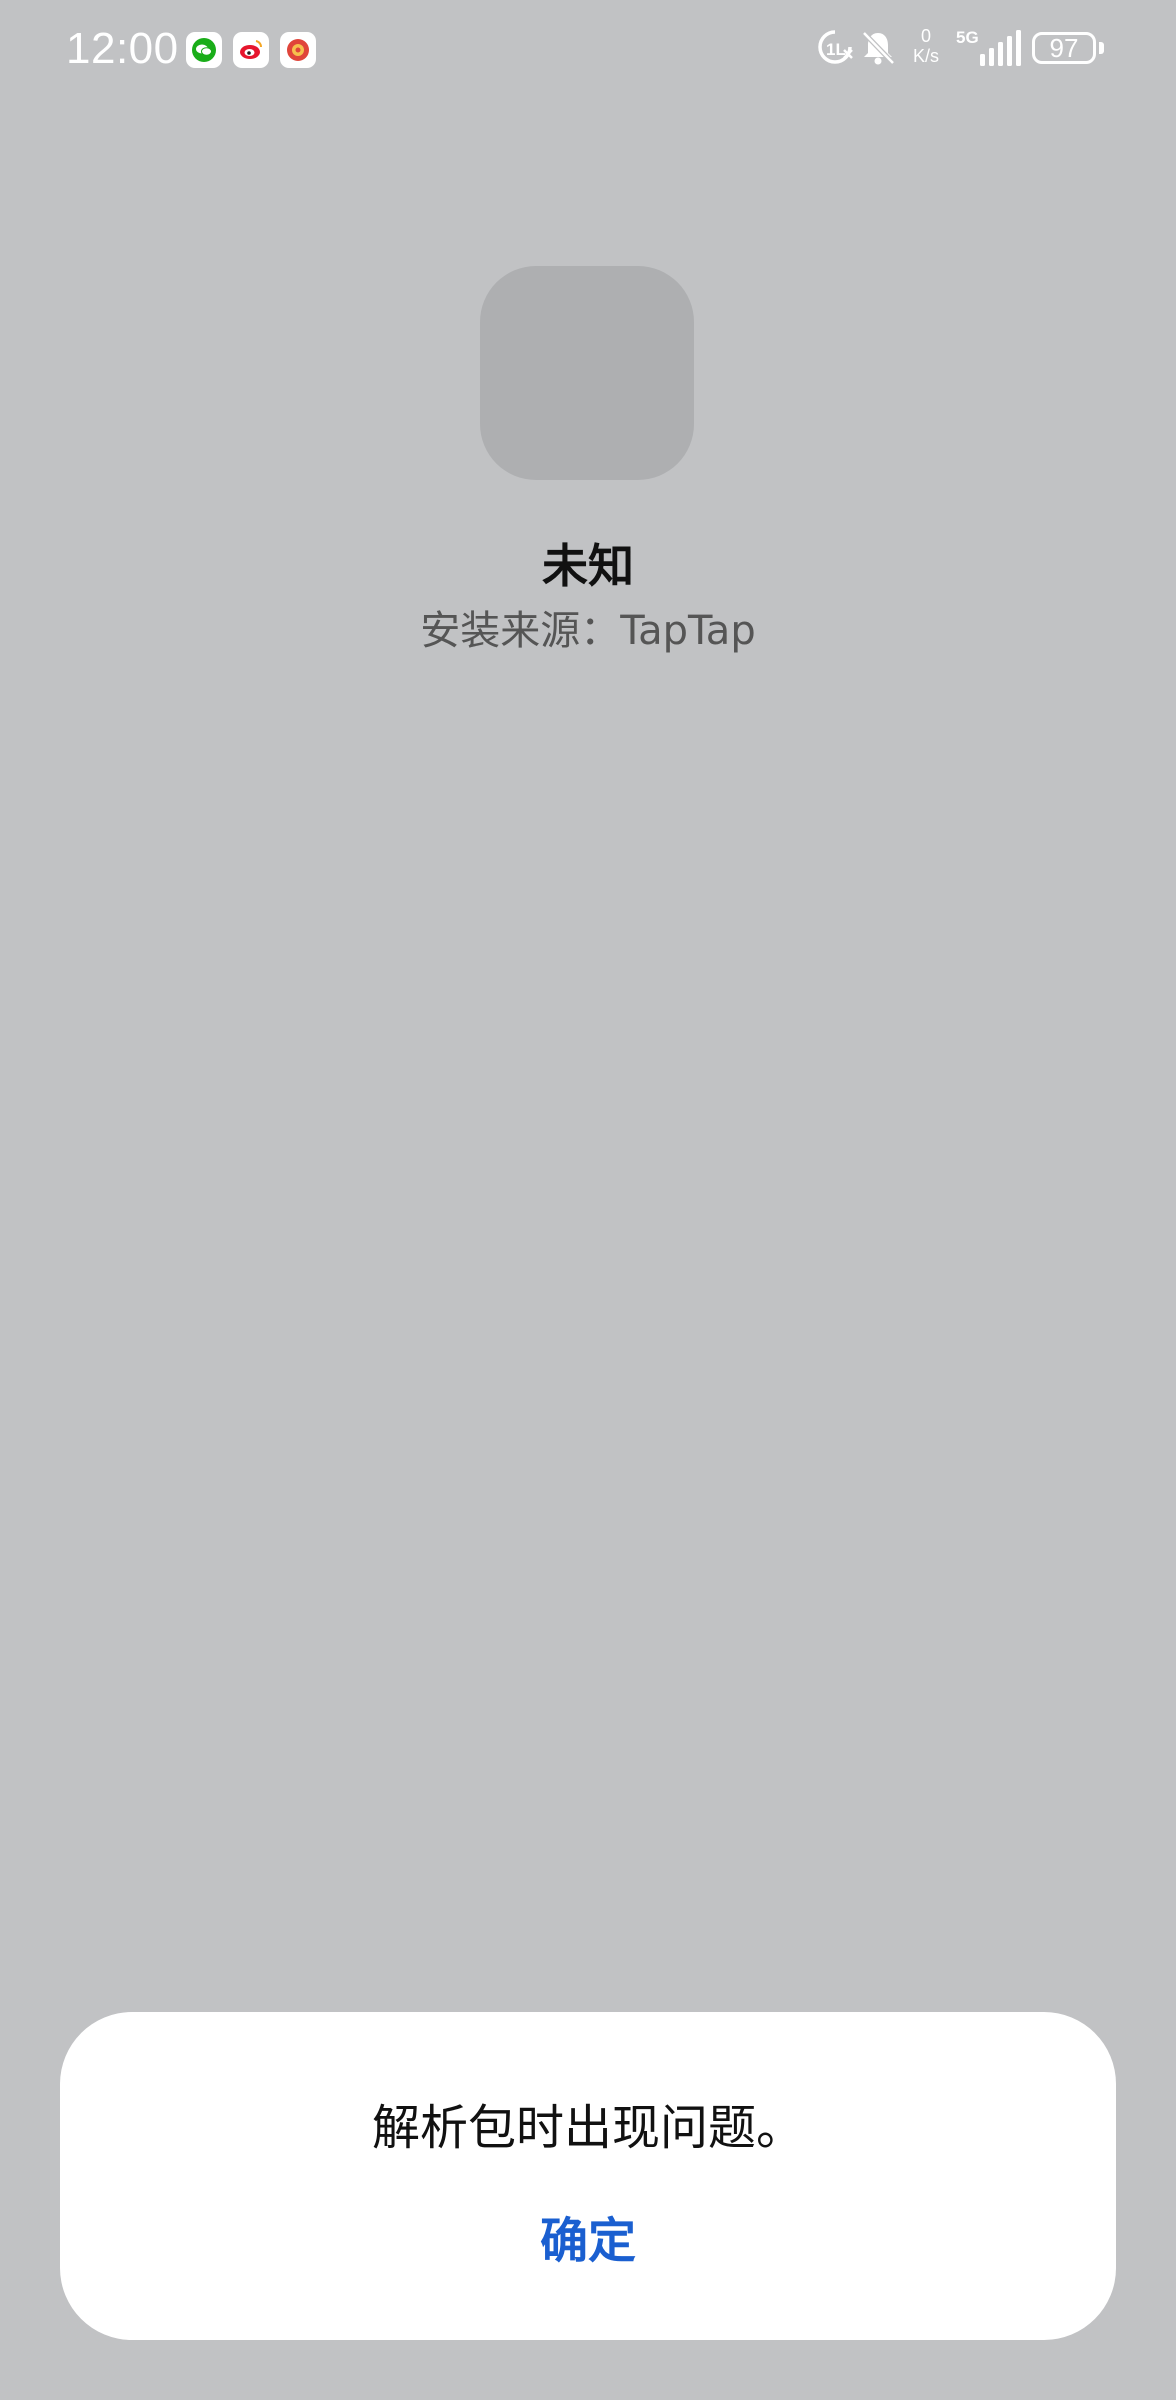  Describe the element at coordinates (967, 37) in the screenshot. I see `network-type: 5G` at that location.